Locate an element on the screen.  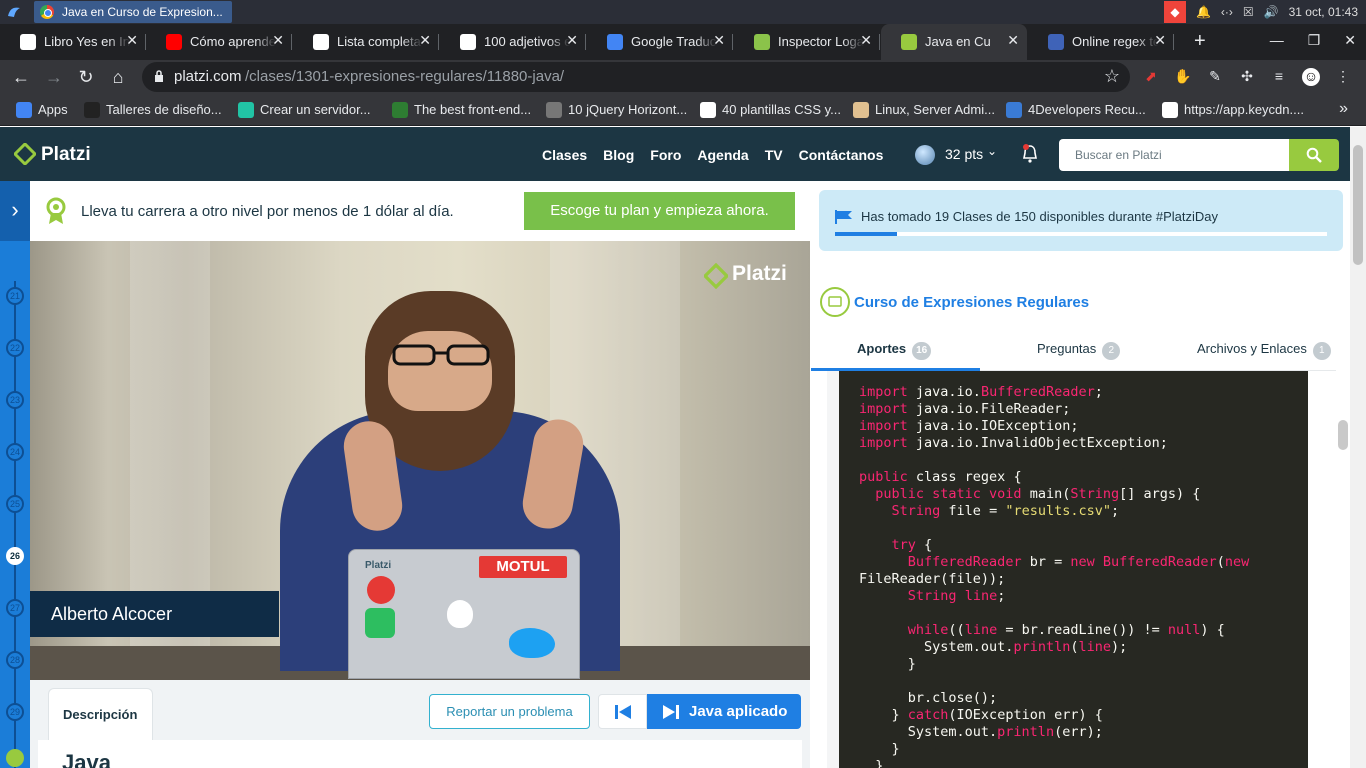
class-number-dot: 25 is located at coordinates (15, 504).